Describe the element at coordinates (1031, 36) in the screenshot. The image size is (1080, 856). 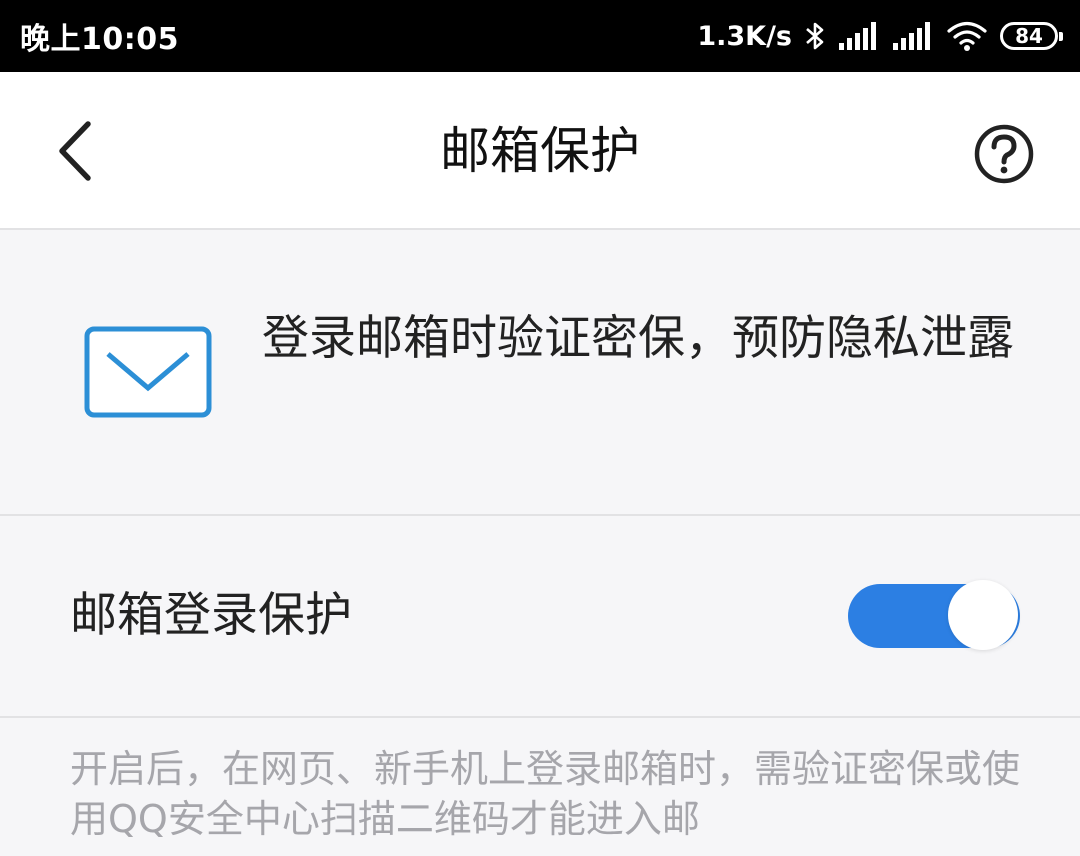
I see `battery-icon: 84` at that location.